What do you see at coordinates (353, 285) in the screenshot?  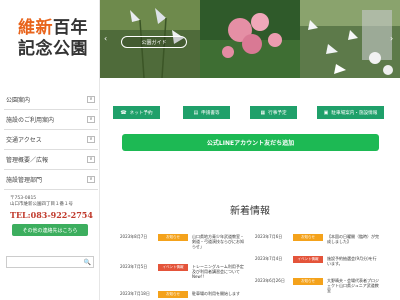 I see `news-title-link: 大野晴夫・会場代表者プロジェクト山口県ジュニア武道教室` at bounding box center [353, 285].